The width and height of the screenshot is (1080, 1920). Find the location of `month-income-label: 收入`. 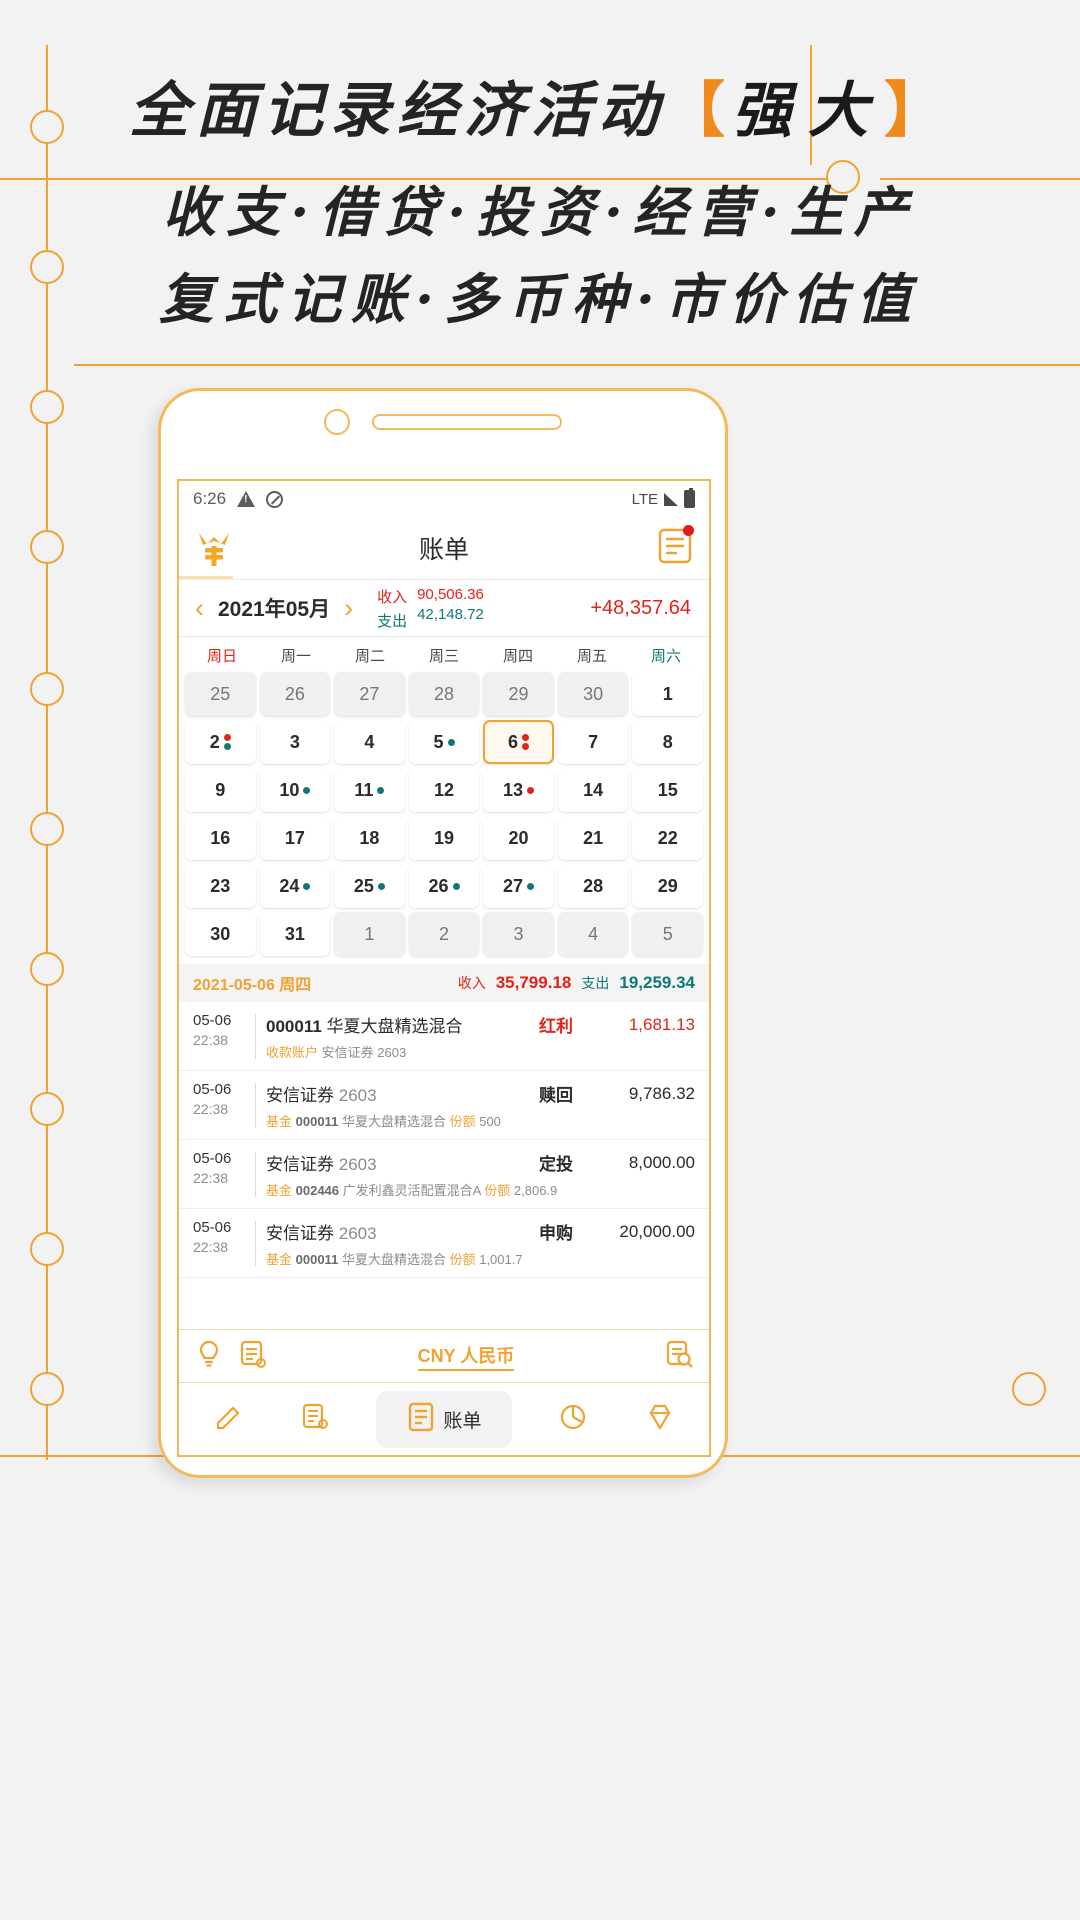

month-income-label: 收入 is located at coordinates (392, 597).